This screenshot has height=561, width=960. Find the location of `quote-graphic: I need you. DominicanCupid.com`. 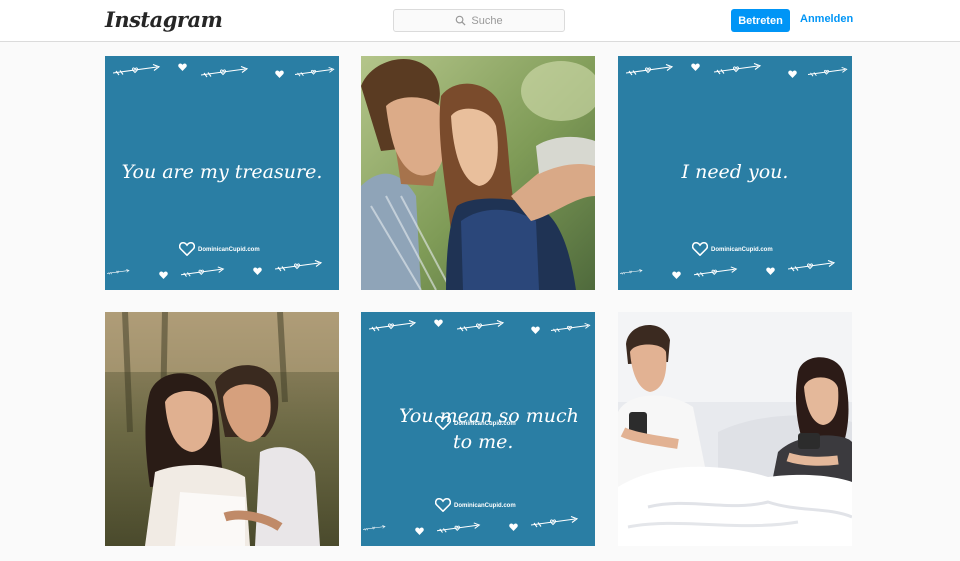

quote-graphic: I need you. DominicanCupid.com is located at coordinates (735, 173).